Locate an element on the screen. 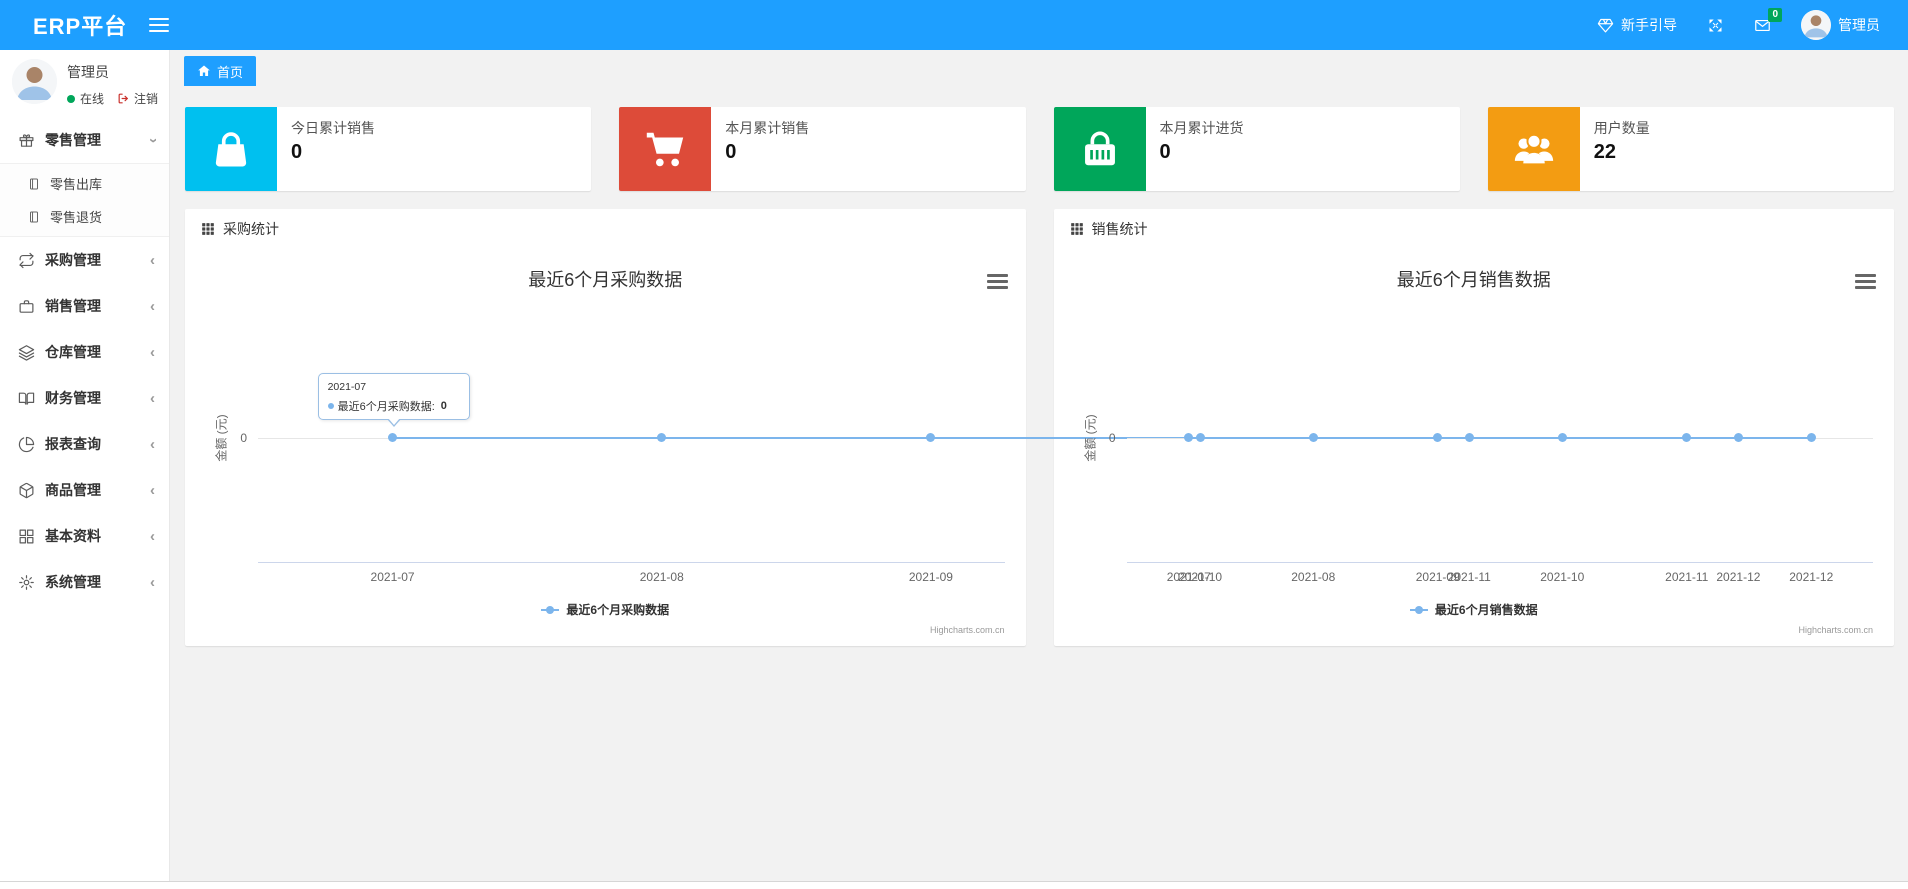 The height and width of the screenshot is (889, 1908). fullscreen-button is located at coordinates (1715, 25).